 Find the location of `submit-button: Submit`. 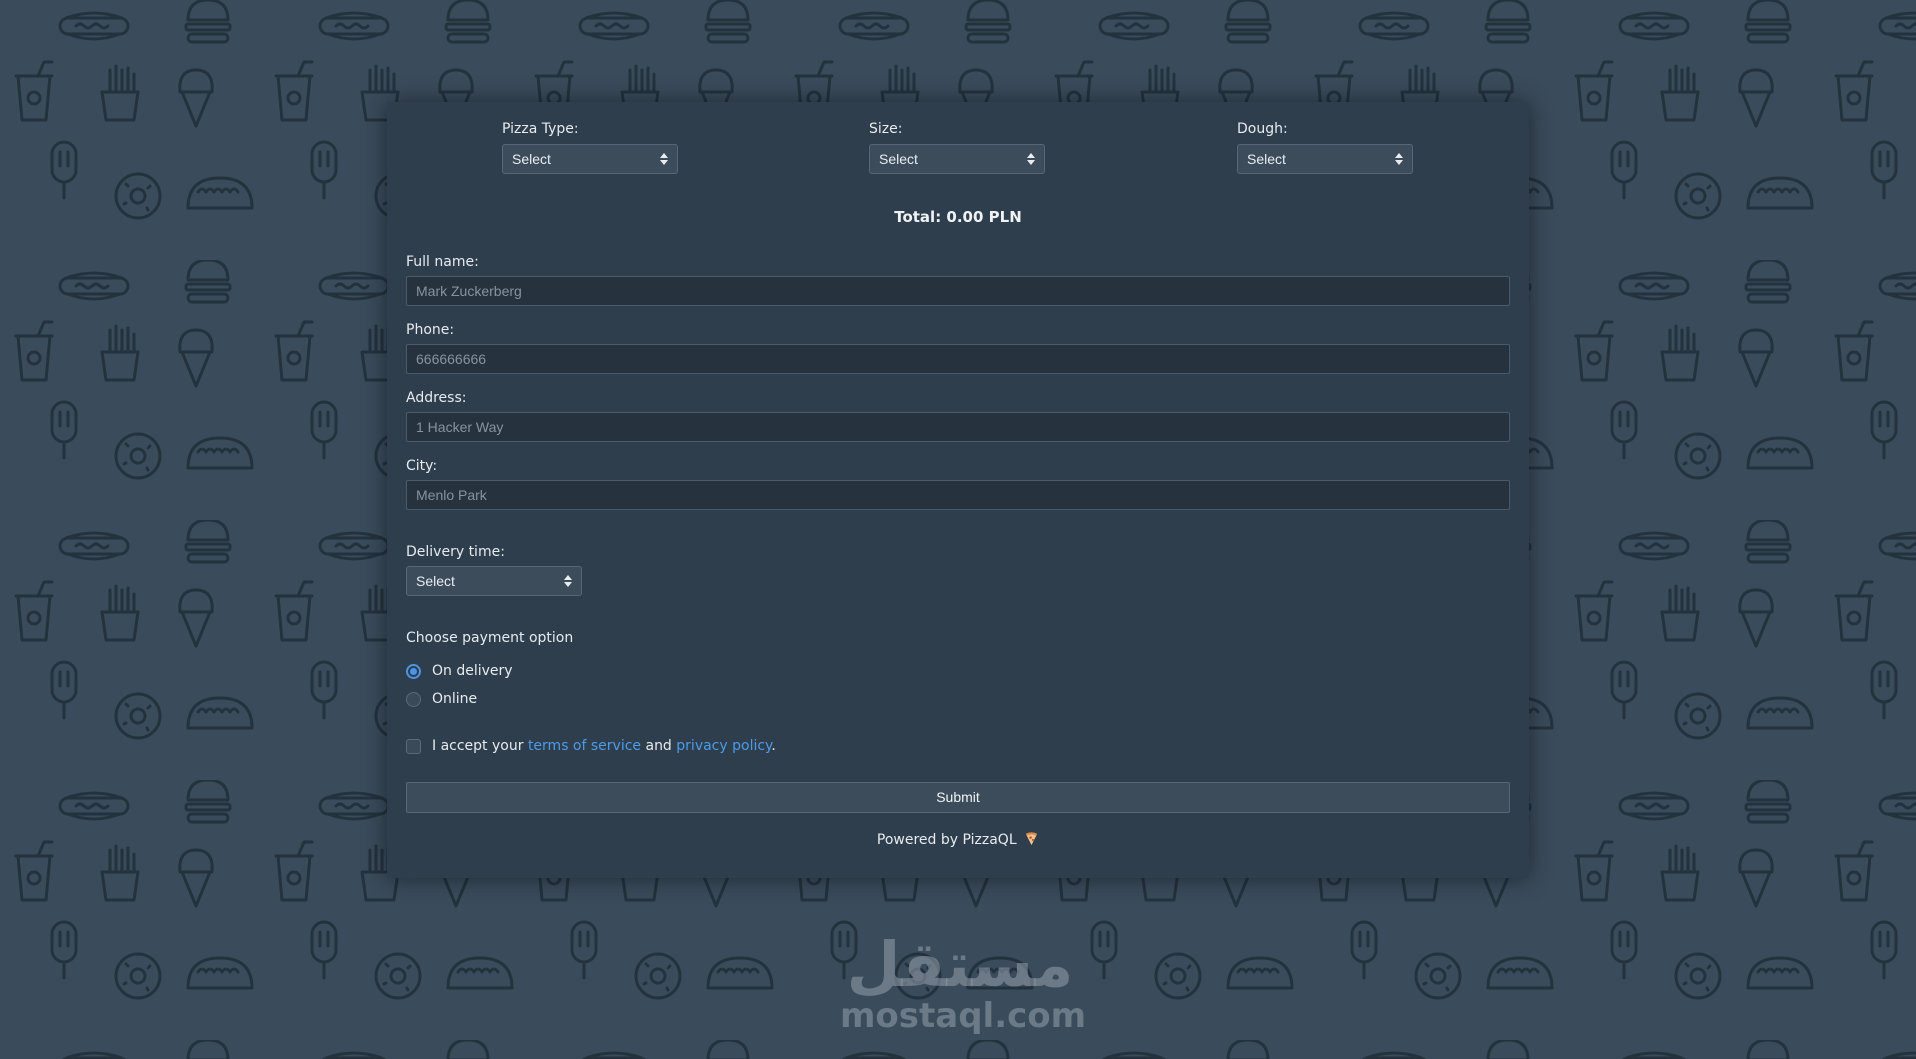

submit-button: Submit is located at coordinates (958, 797).